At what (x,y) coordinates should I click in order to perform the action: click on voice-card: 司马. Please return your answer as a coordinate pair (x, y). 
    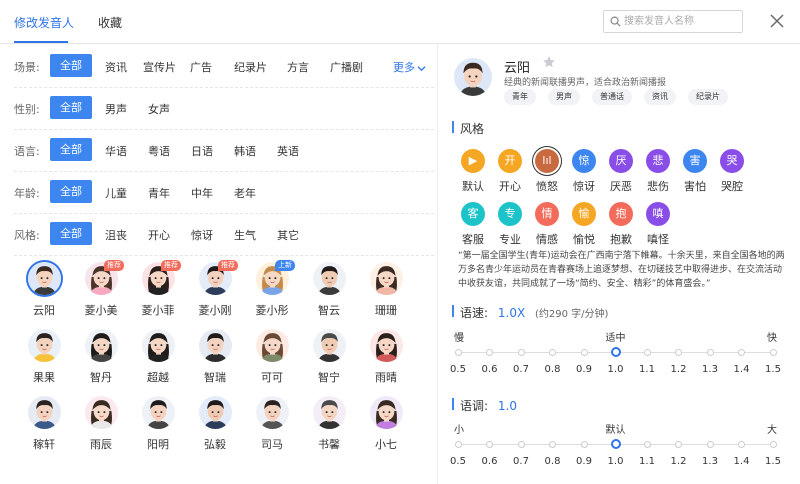
    Looking at the image, I should click on (272, 424).